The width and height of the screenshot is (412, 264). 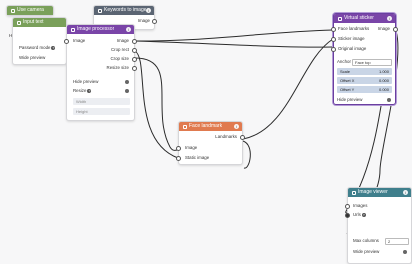 I want to click on use-camera-node: Use camera, so click(x=30, y=10).